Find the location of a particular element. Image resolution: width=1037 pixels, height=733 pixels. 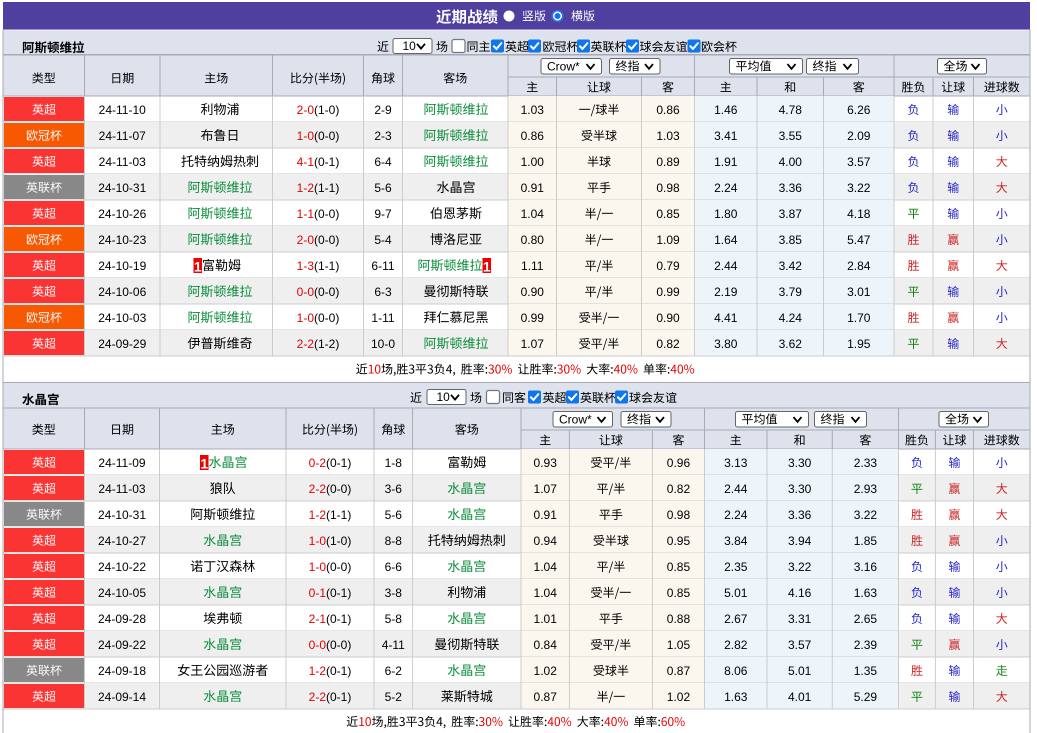

svg-text: 24-11-09 is located at coordinates (121, 463).